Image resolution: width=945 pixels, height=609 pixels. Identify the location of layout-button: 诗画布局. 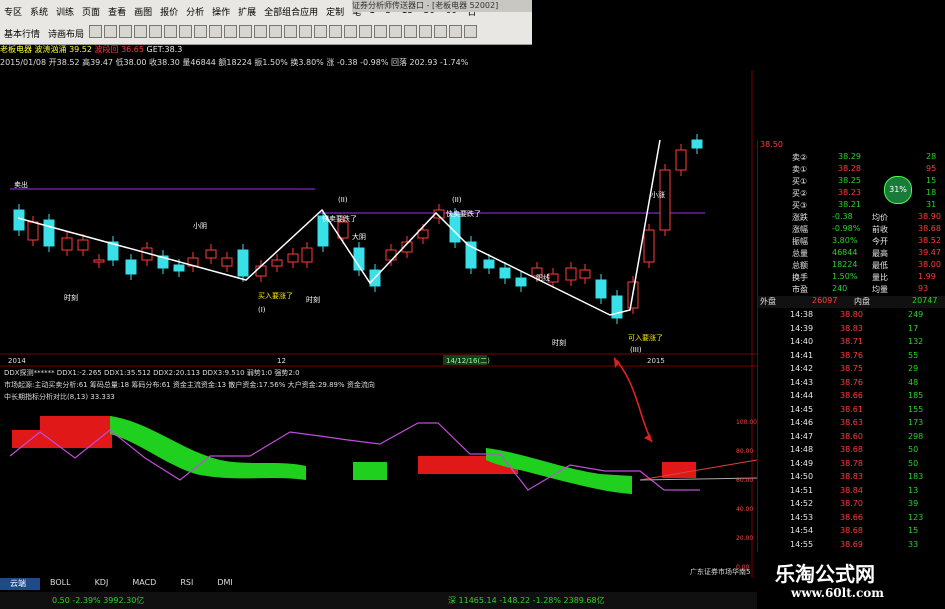
(66, 33).